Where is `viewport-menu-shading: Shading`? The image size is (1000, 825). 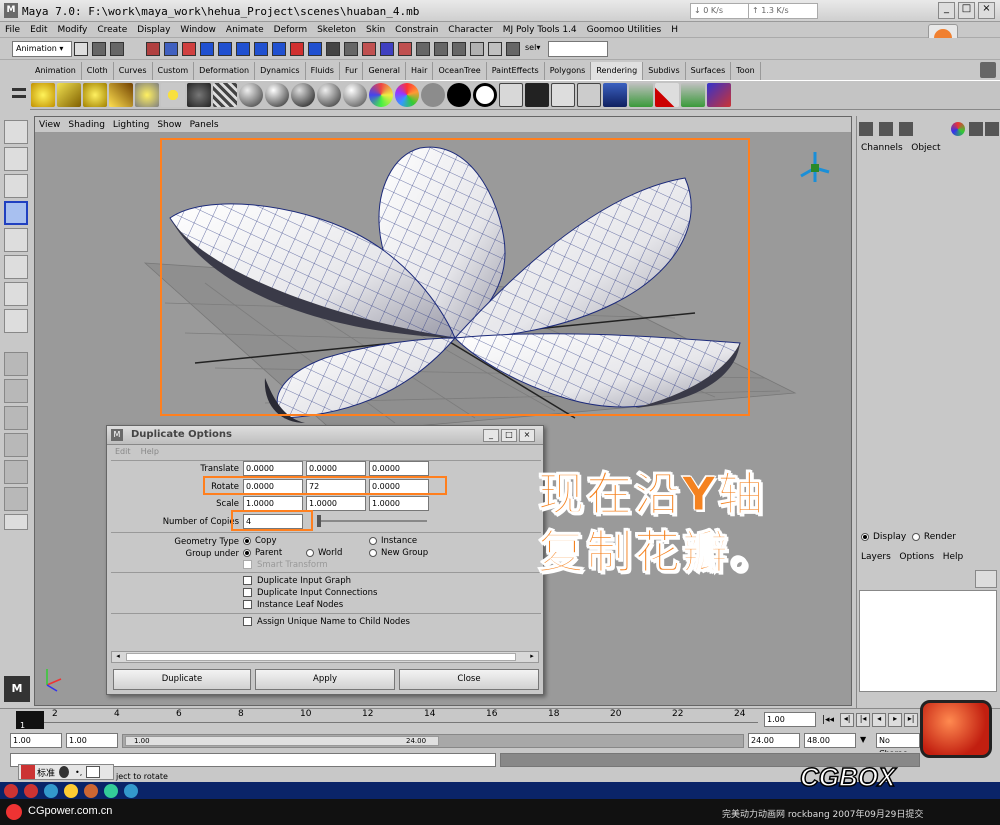
viewport-menu-shading: Shading is located at coordinates (86, 125).